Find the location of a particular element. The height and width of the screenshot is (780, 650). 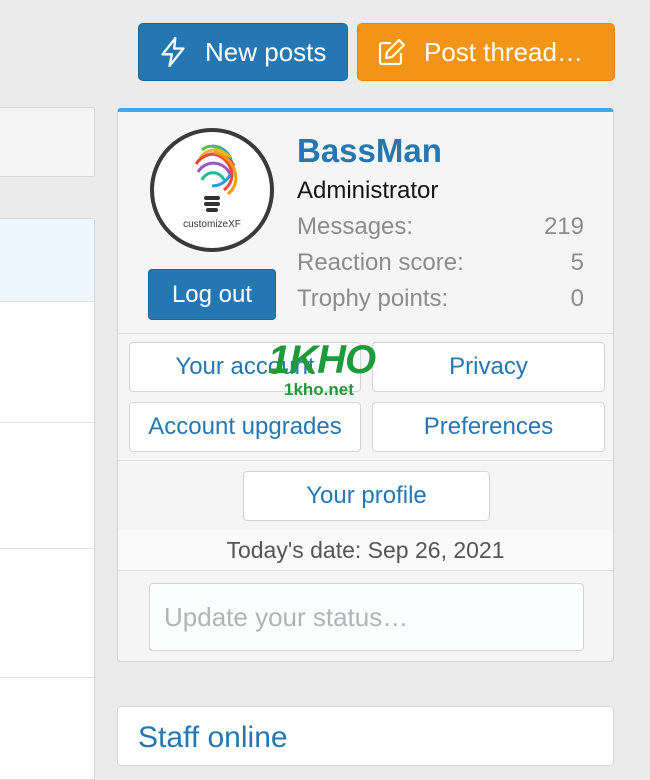

todays-date: Today's date: Sep 26, 2021 is located at coordinates (365, 550).